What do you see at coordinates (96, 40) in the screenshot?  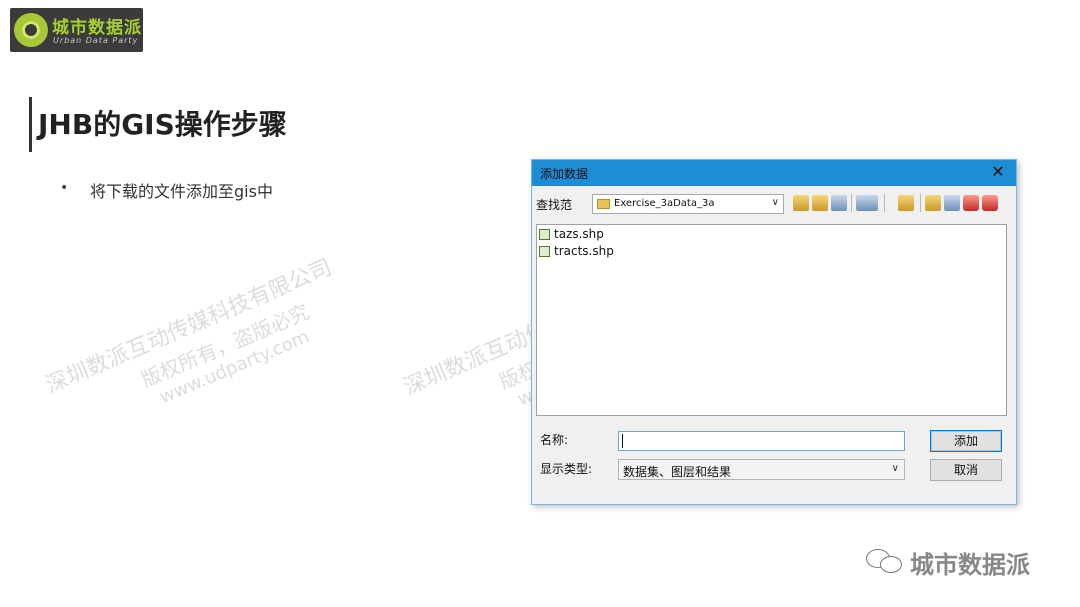 I see `logo-text-en: Urban Data Party` at bounding box center [96, 40].